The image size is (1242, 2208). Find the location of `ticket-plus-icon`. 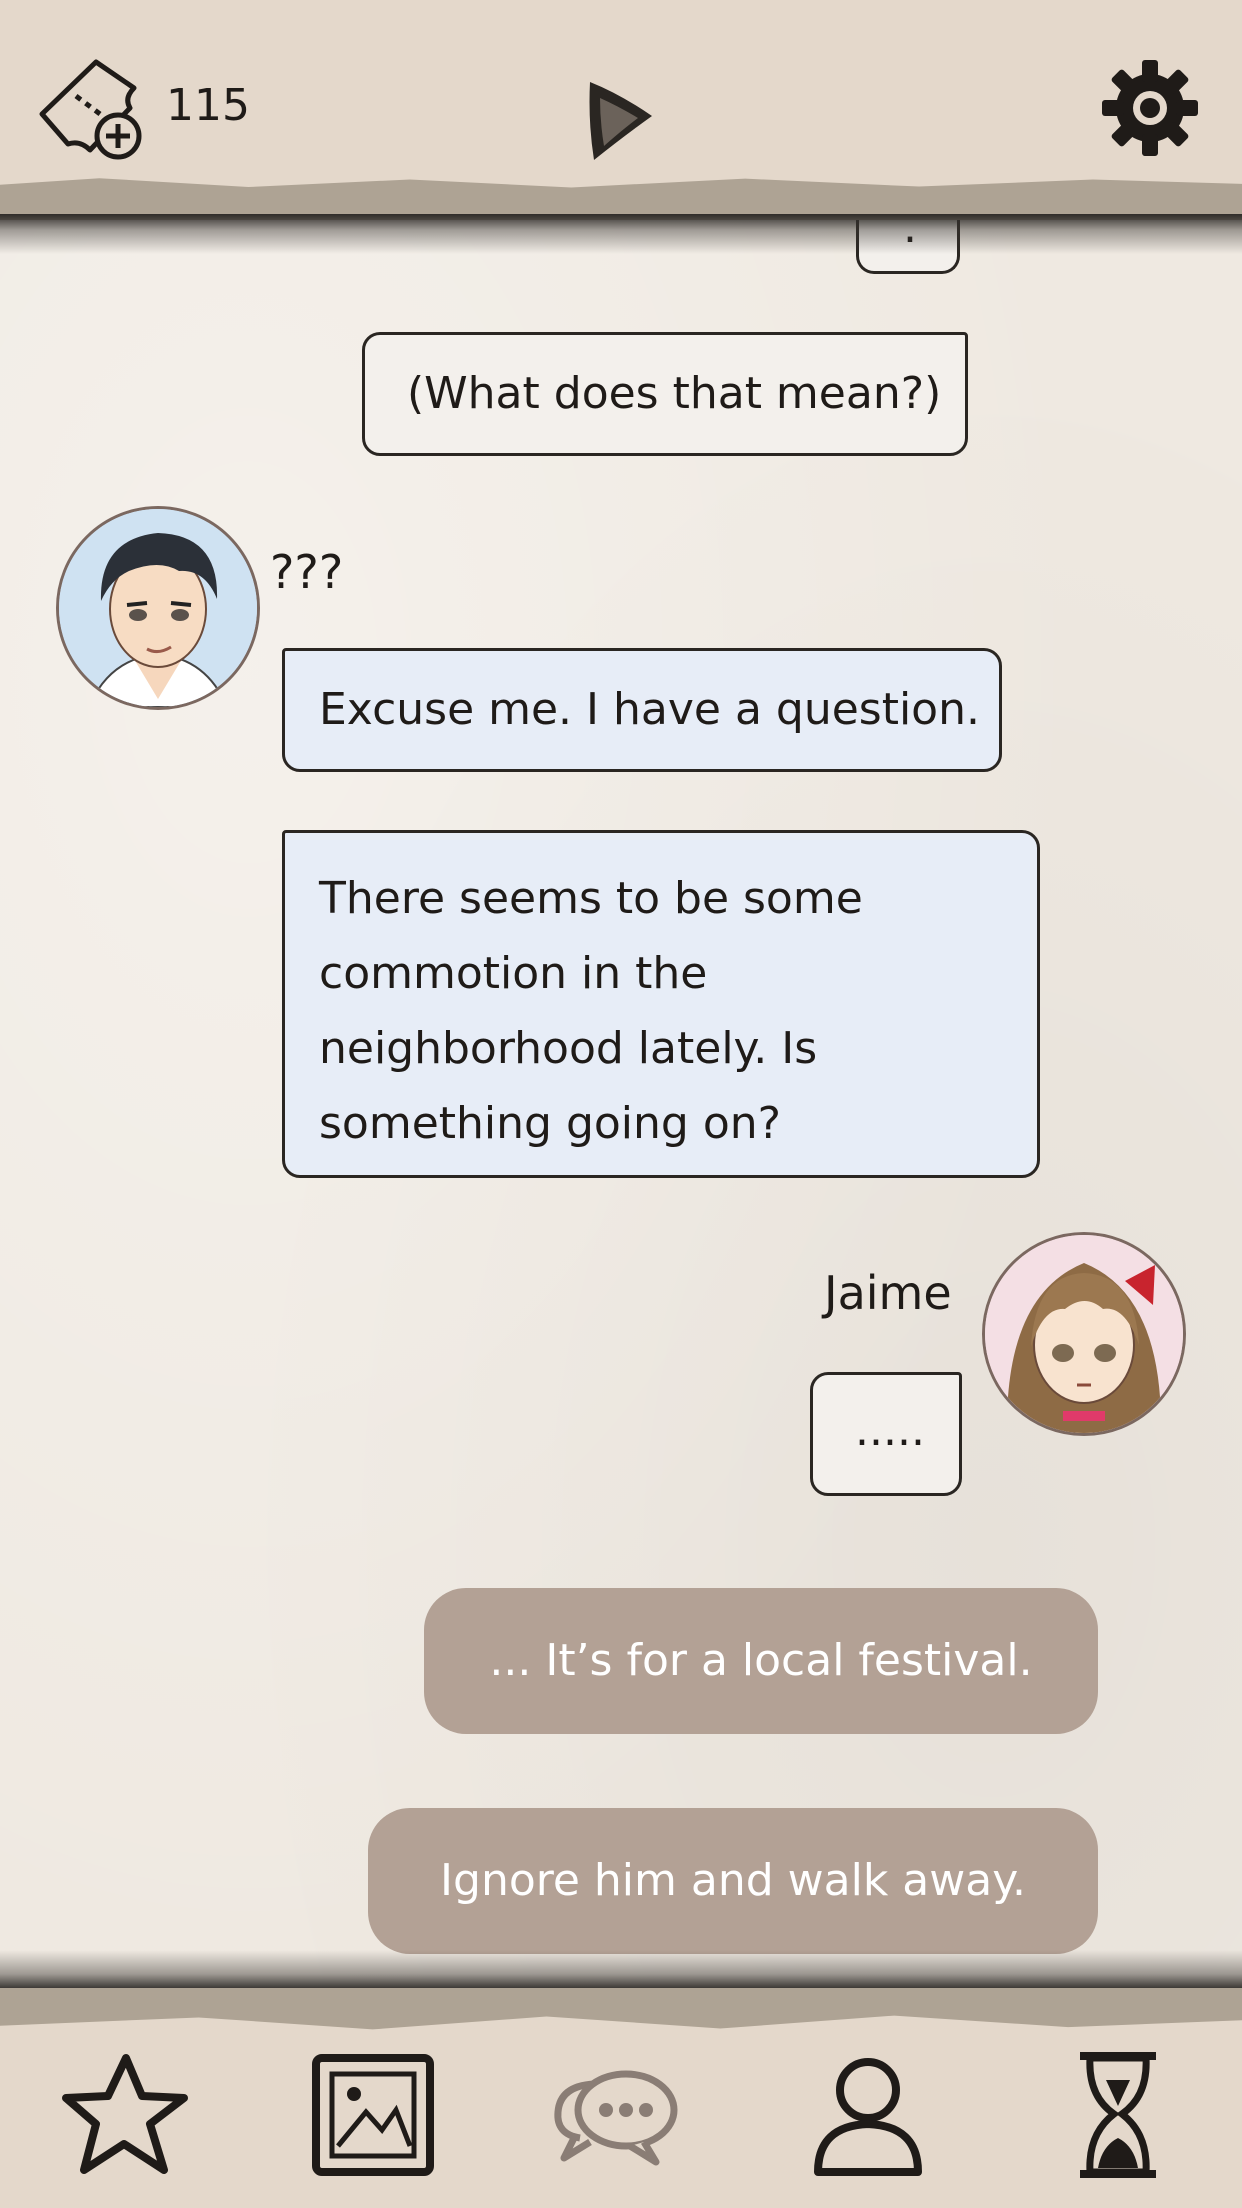

ticket-plus-icon is located at coordinates (93, 109).